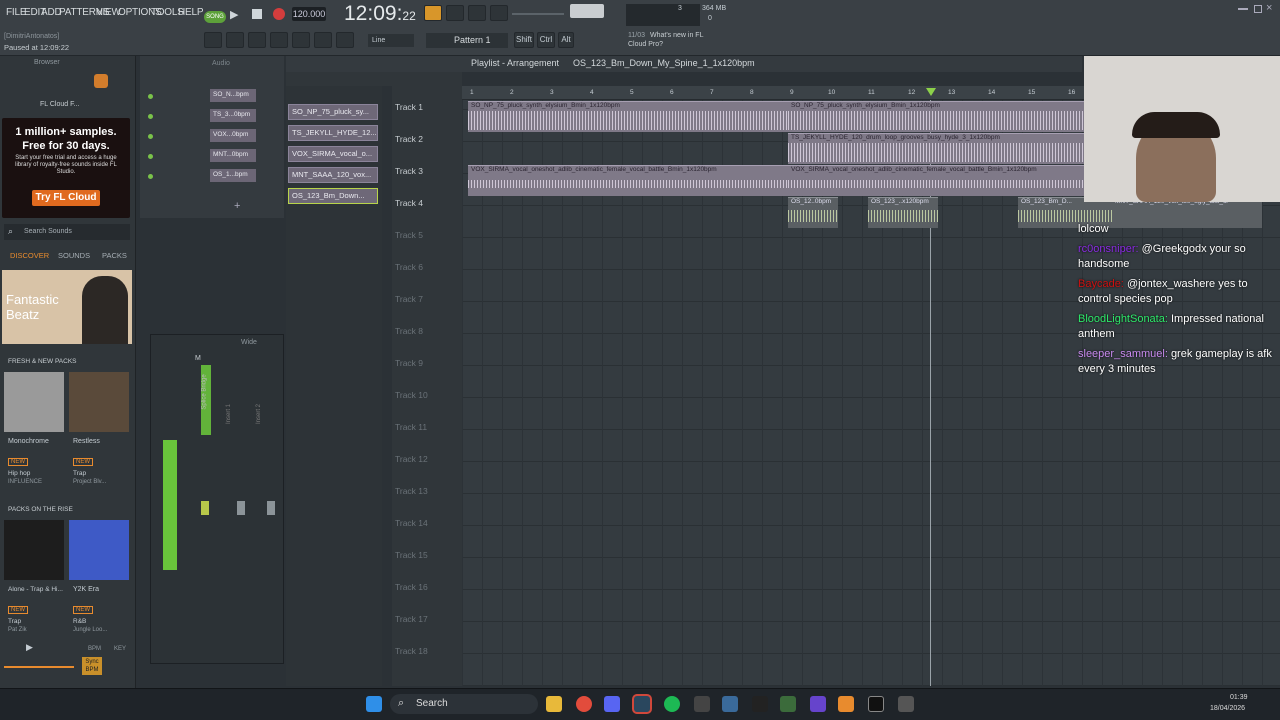 The height and width of the screenshot is (720, 1280). I want to click on discord-icon, so click(612, 704).